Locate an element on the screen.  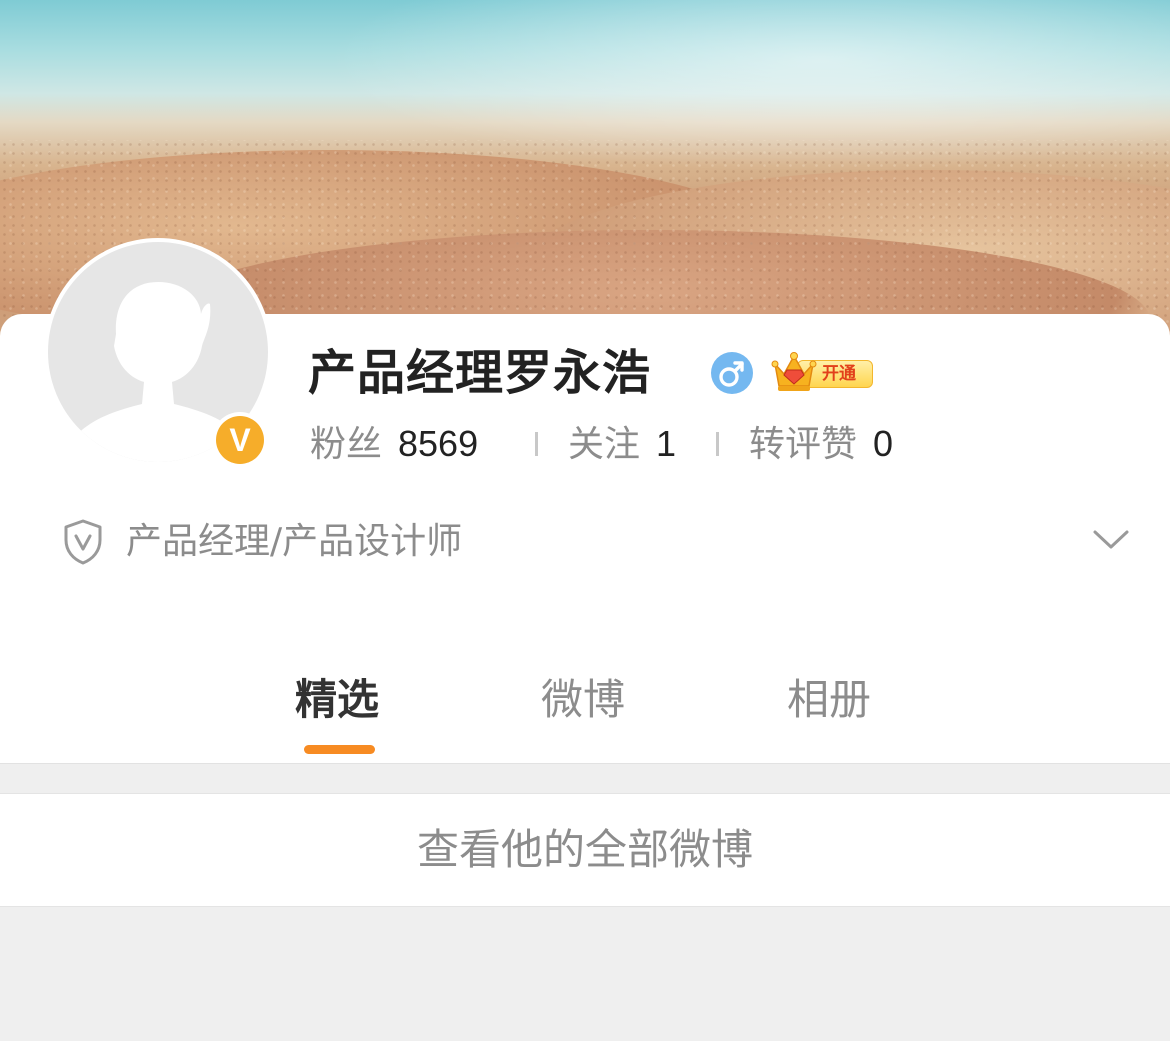
tab-album: 相册 is located at coordinates (829, 700).